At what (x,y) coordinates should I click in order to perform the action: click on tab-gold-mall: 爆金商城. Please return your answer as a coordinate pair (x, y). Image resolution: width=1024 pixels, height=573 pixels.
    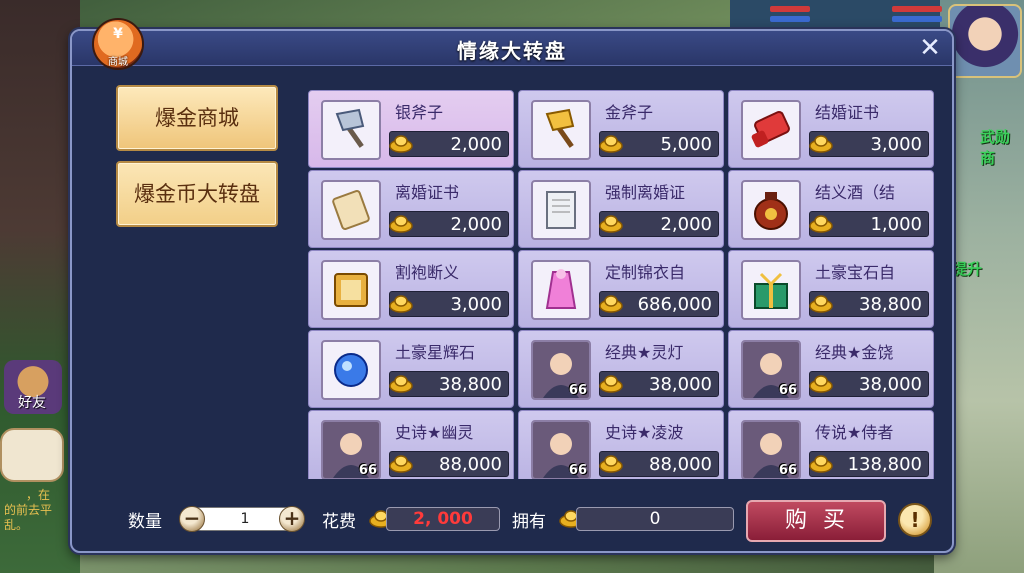
    Looking at the image, I should click on (197, 118).